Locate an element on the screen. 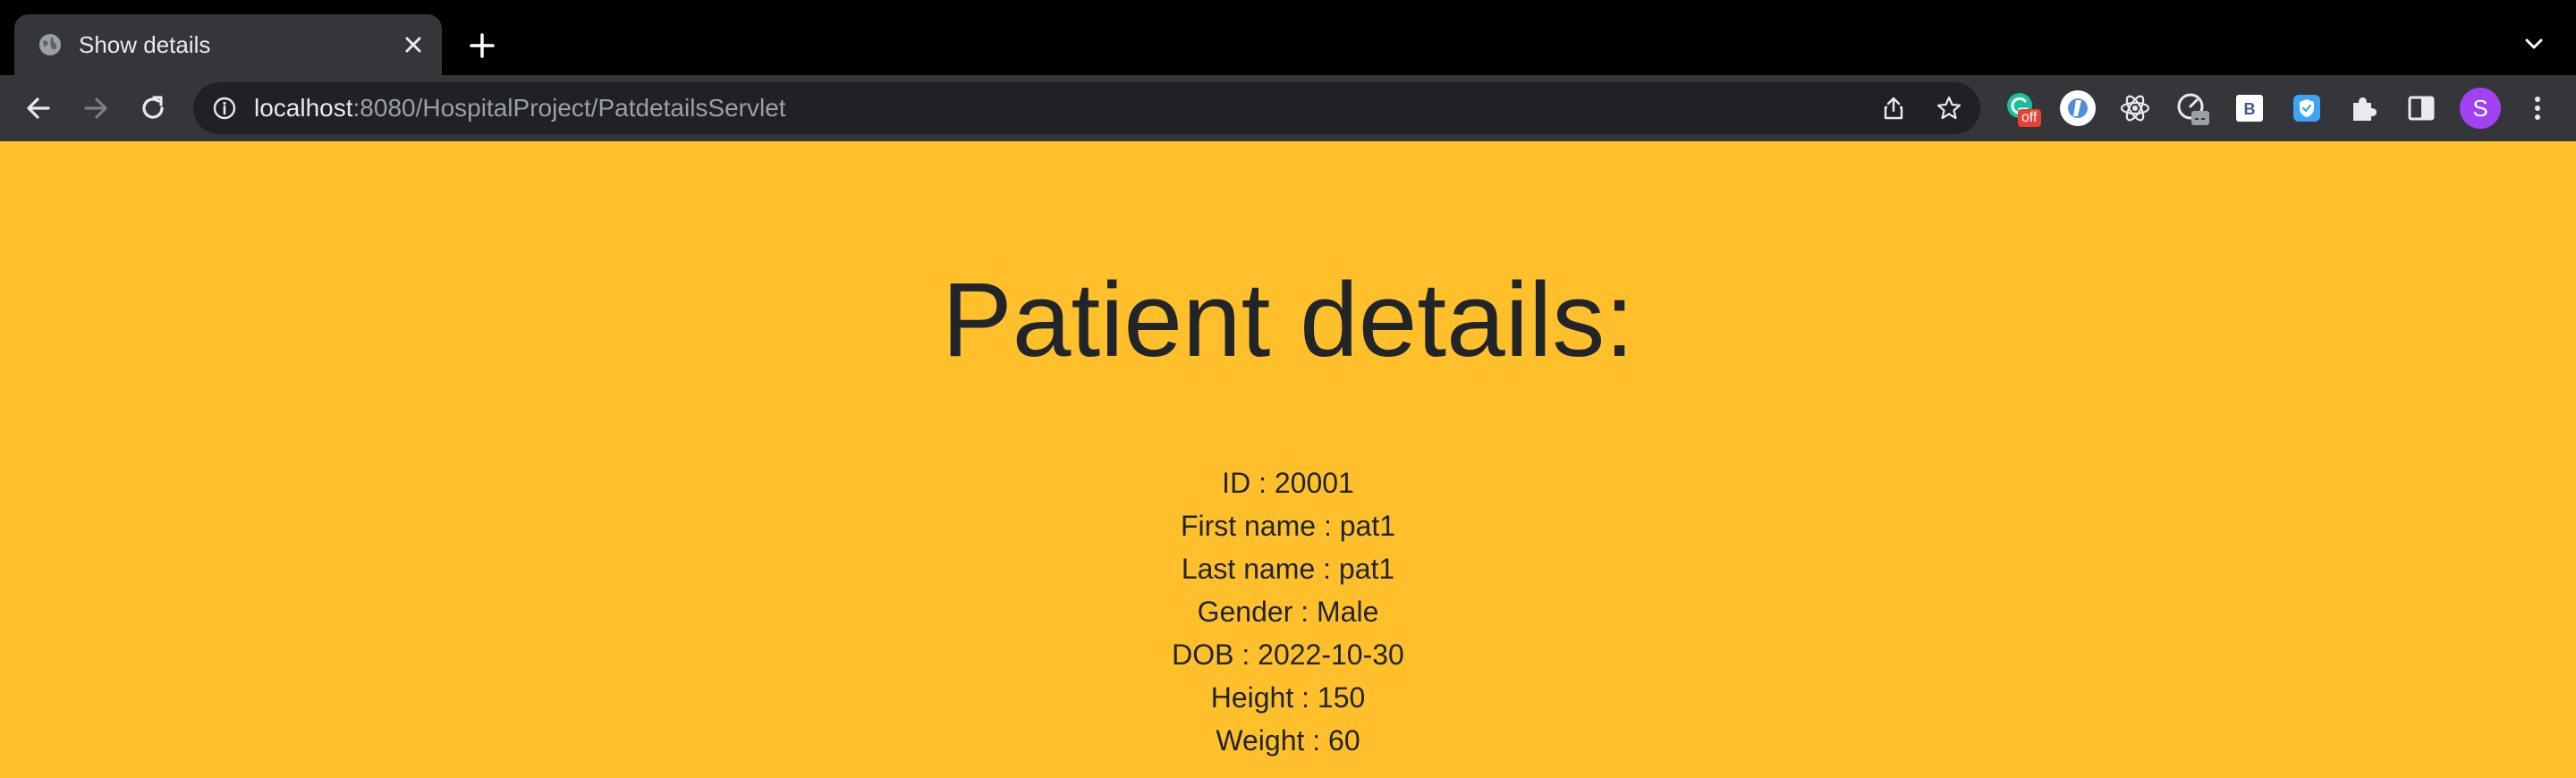 Image resolution: width=2576 pixels, height=778 pixels. detail-value: 60 is located at coordinates (1344, 740).